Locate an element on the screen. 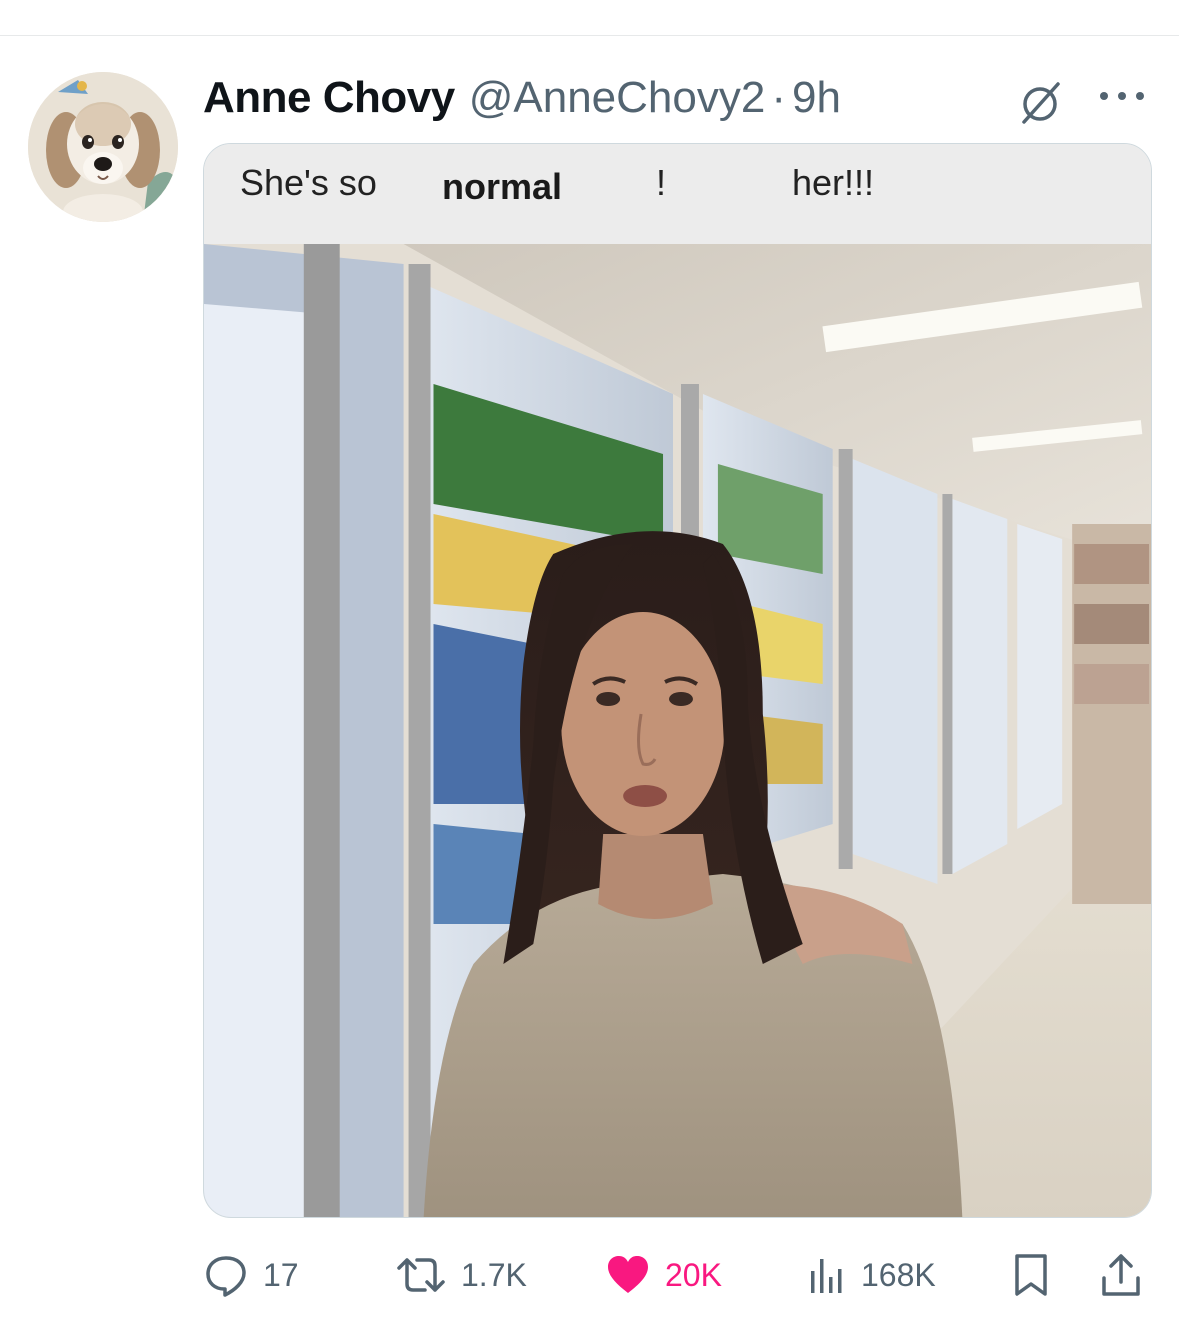 The image size is (1179, 1331). bookmark-icon is located at coordinates (1031, 1275).